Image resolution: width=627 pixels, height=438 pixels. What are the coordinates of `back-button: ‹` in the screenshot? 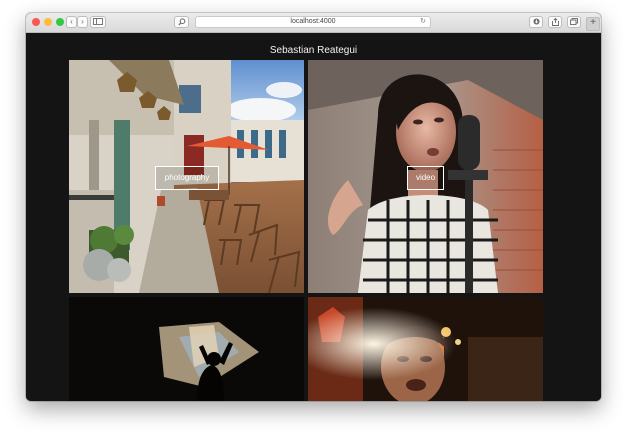 It's located at (71, 22).